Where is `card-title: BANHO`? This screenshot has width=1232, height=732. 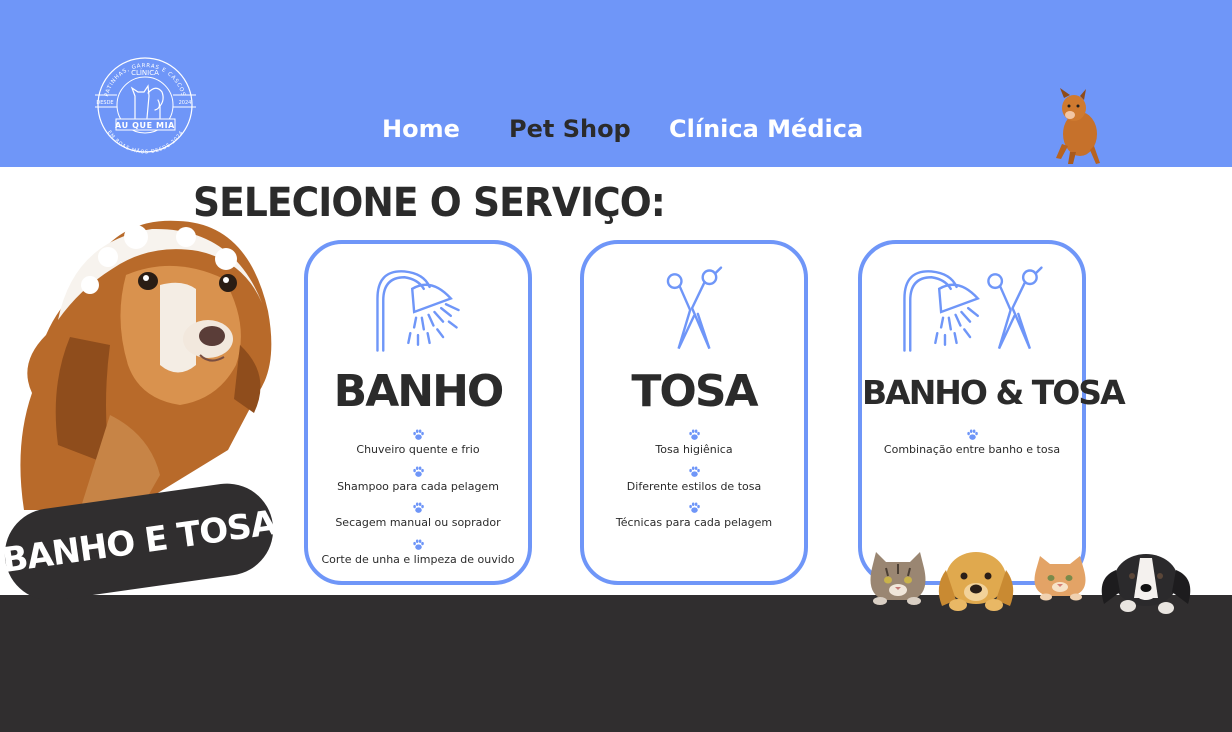 card-title: BANHO is located at coordinates (419, 391).